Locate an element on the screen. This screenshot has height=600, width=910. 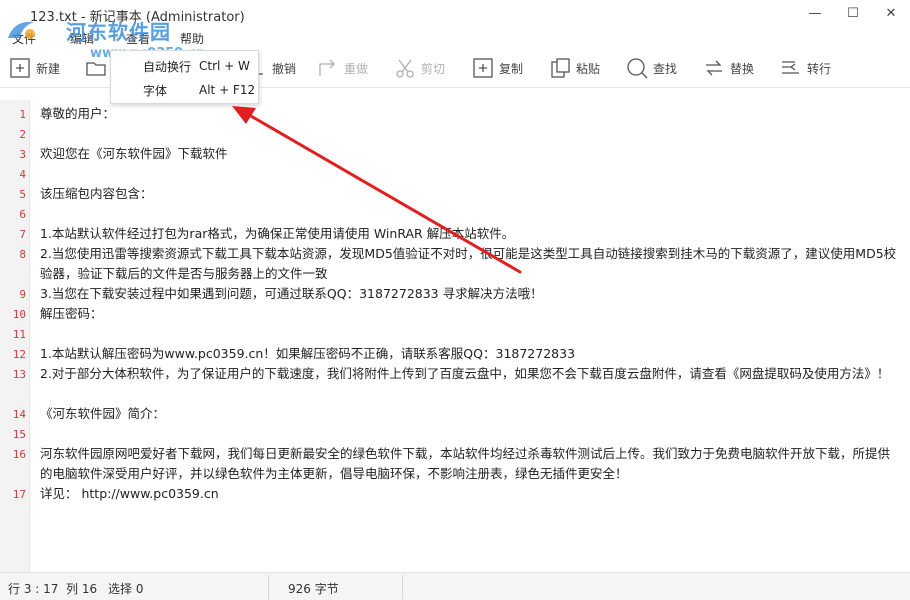
line-number: 4 is located at coordinates (22, 174).